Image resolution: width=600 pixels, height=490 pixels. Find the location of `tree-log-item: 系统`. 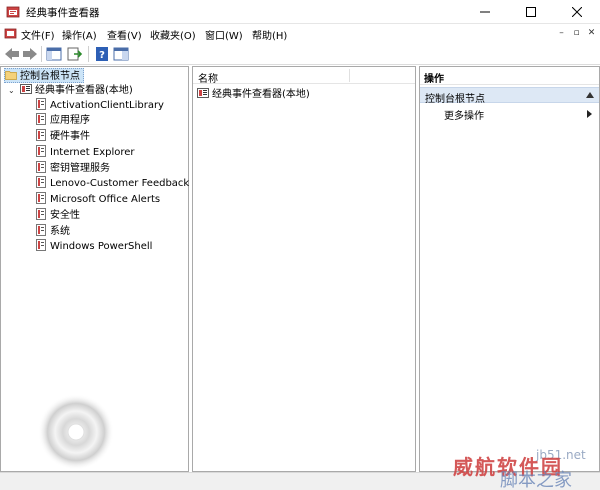

tree-log-item: 系统 is located at coordinates (52, 231).